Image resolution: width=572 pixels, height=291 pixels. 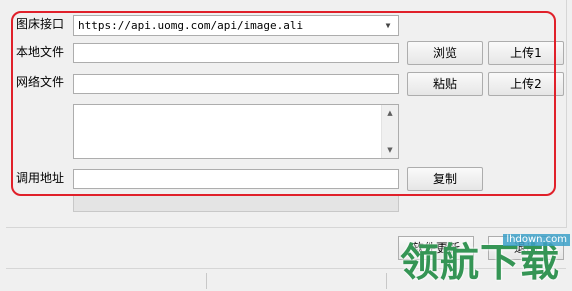 I want to click on chevron-down-icon: ▼, so click(x=388, y=25).